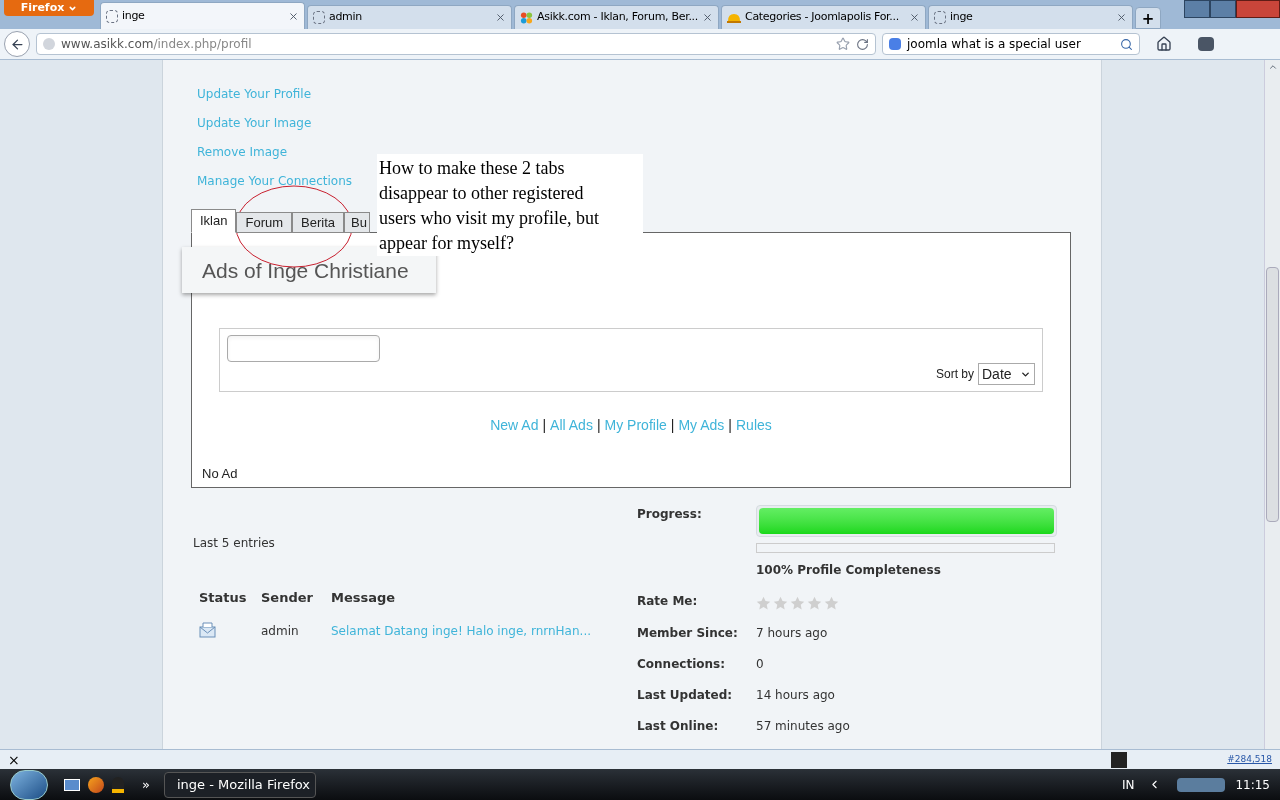 The image size is (1280, 800). What do you see at coordinates (357, 222) in the screenshot?
I see `profile-tab: Bu` at bounding box center [357, 222].